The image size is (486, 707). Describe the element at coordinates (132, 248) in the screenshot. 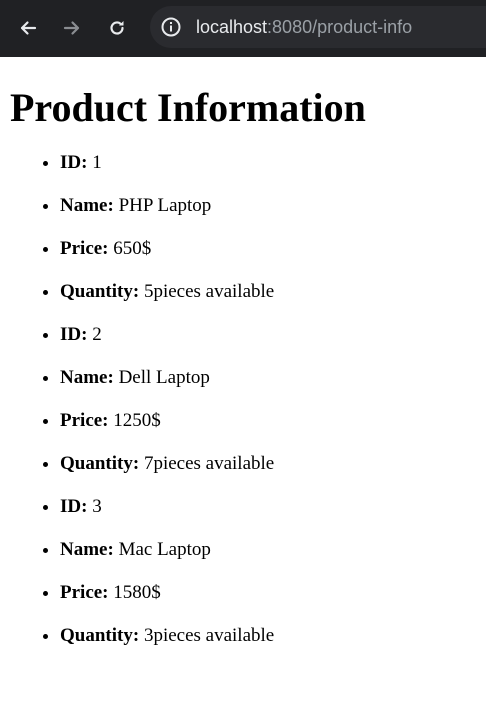

I see `product-price: 650$` at that location.